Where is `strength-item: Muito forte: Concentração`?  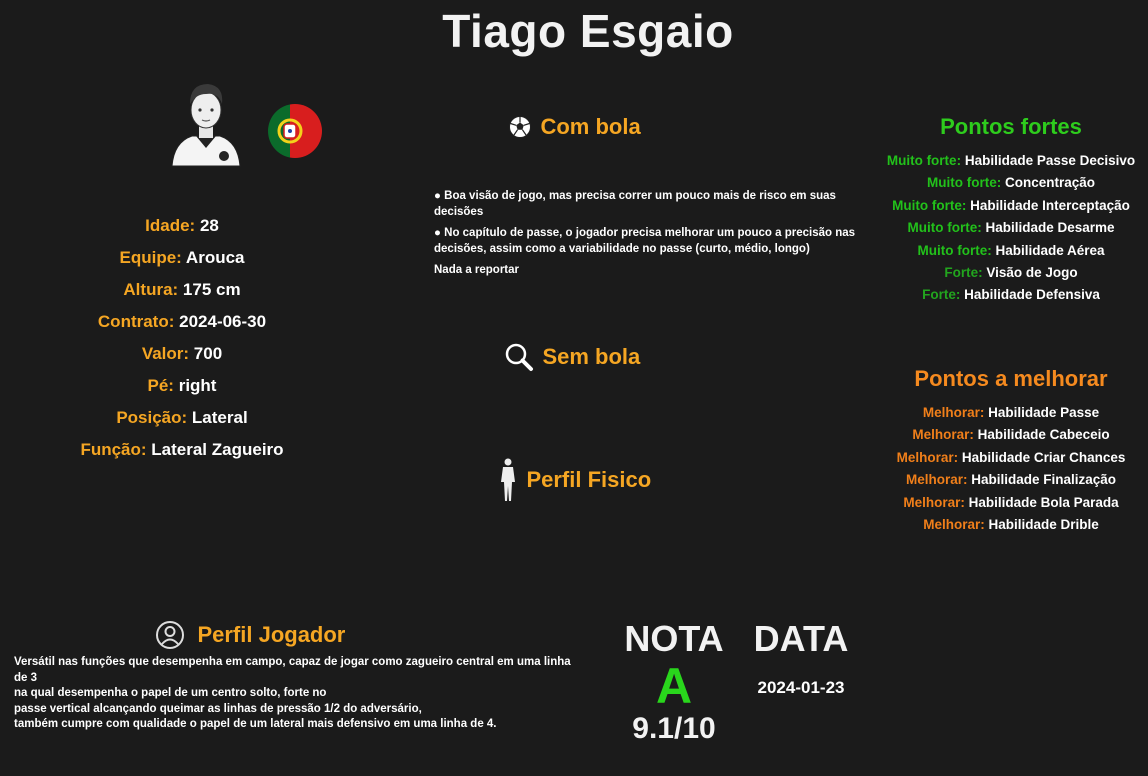 strength-item: Muito forte: Concentração is located at coordinates (1011, 183).